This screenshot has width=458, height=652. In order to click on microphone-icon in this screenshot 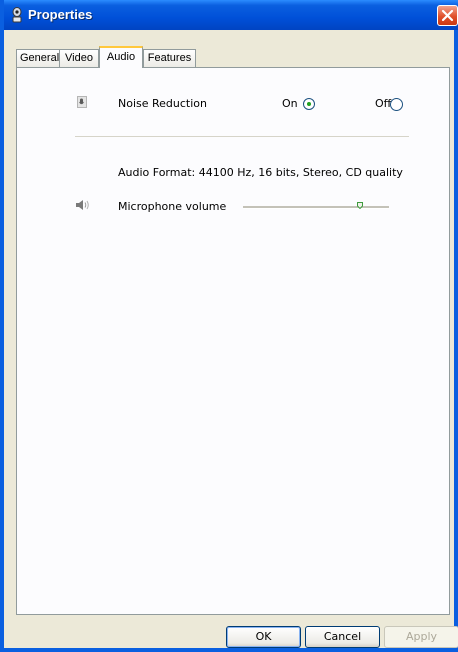, I will do `click(82, 102)`.